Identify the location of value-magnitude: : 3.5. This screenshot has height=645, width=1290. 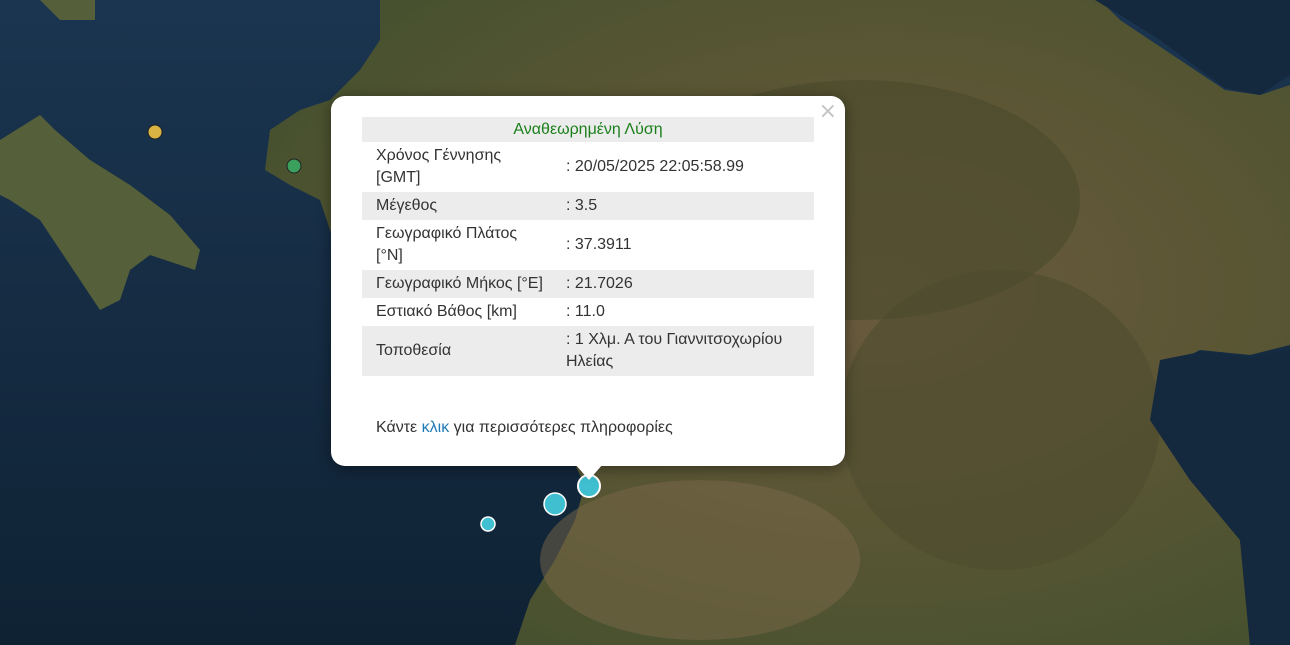
(687, 206).